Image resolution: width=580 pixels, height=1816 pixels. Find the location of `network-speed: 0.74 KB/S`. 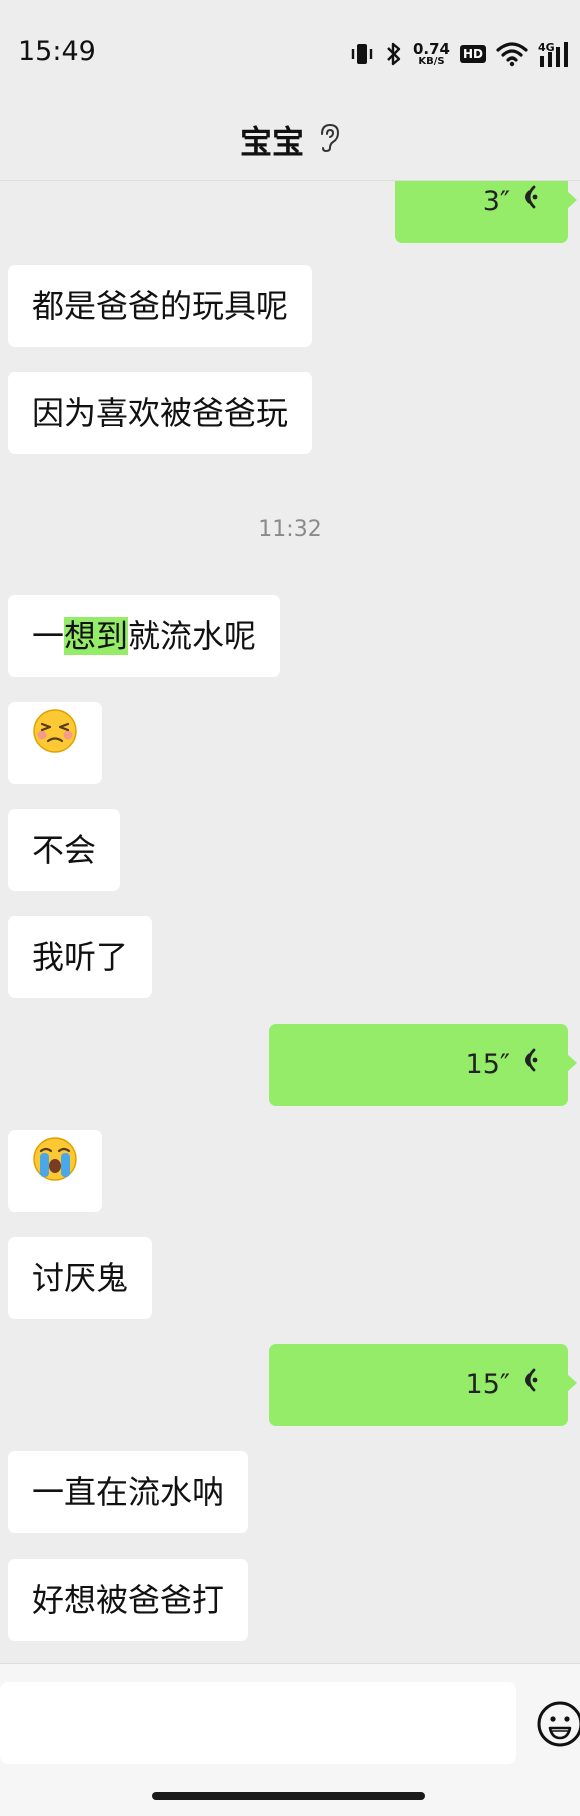

network-speed: 0.74 KB/S is located at coordinates (431, 53).